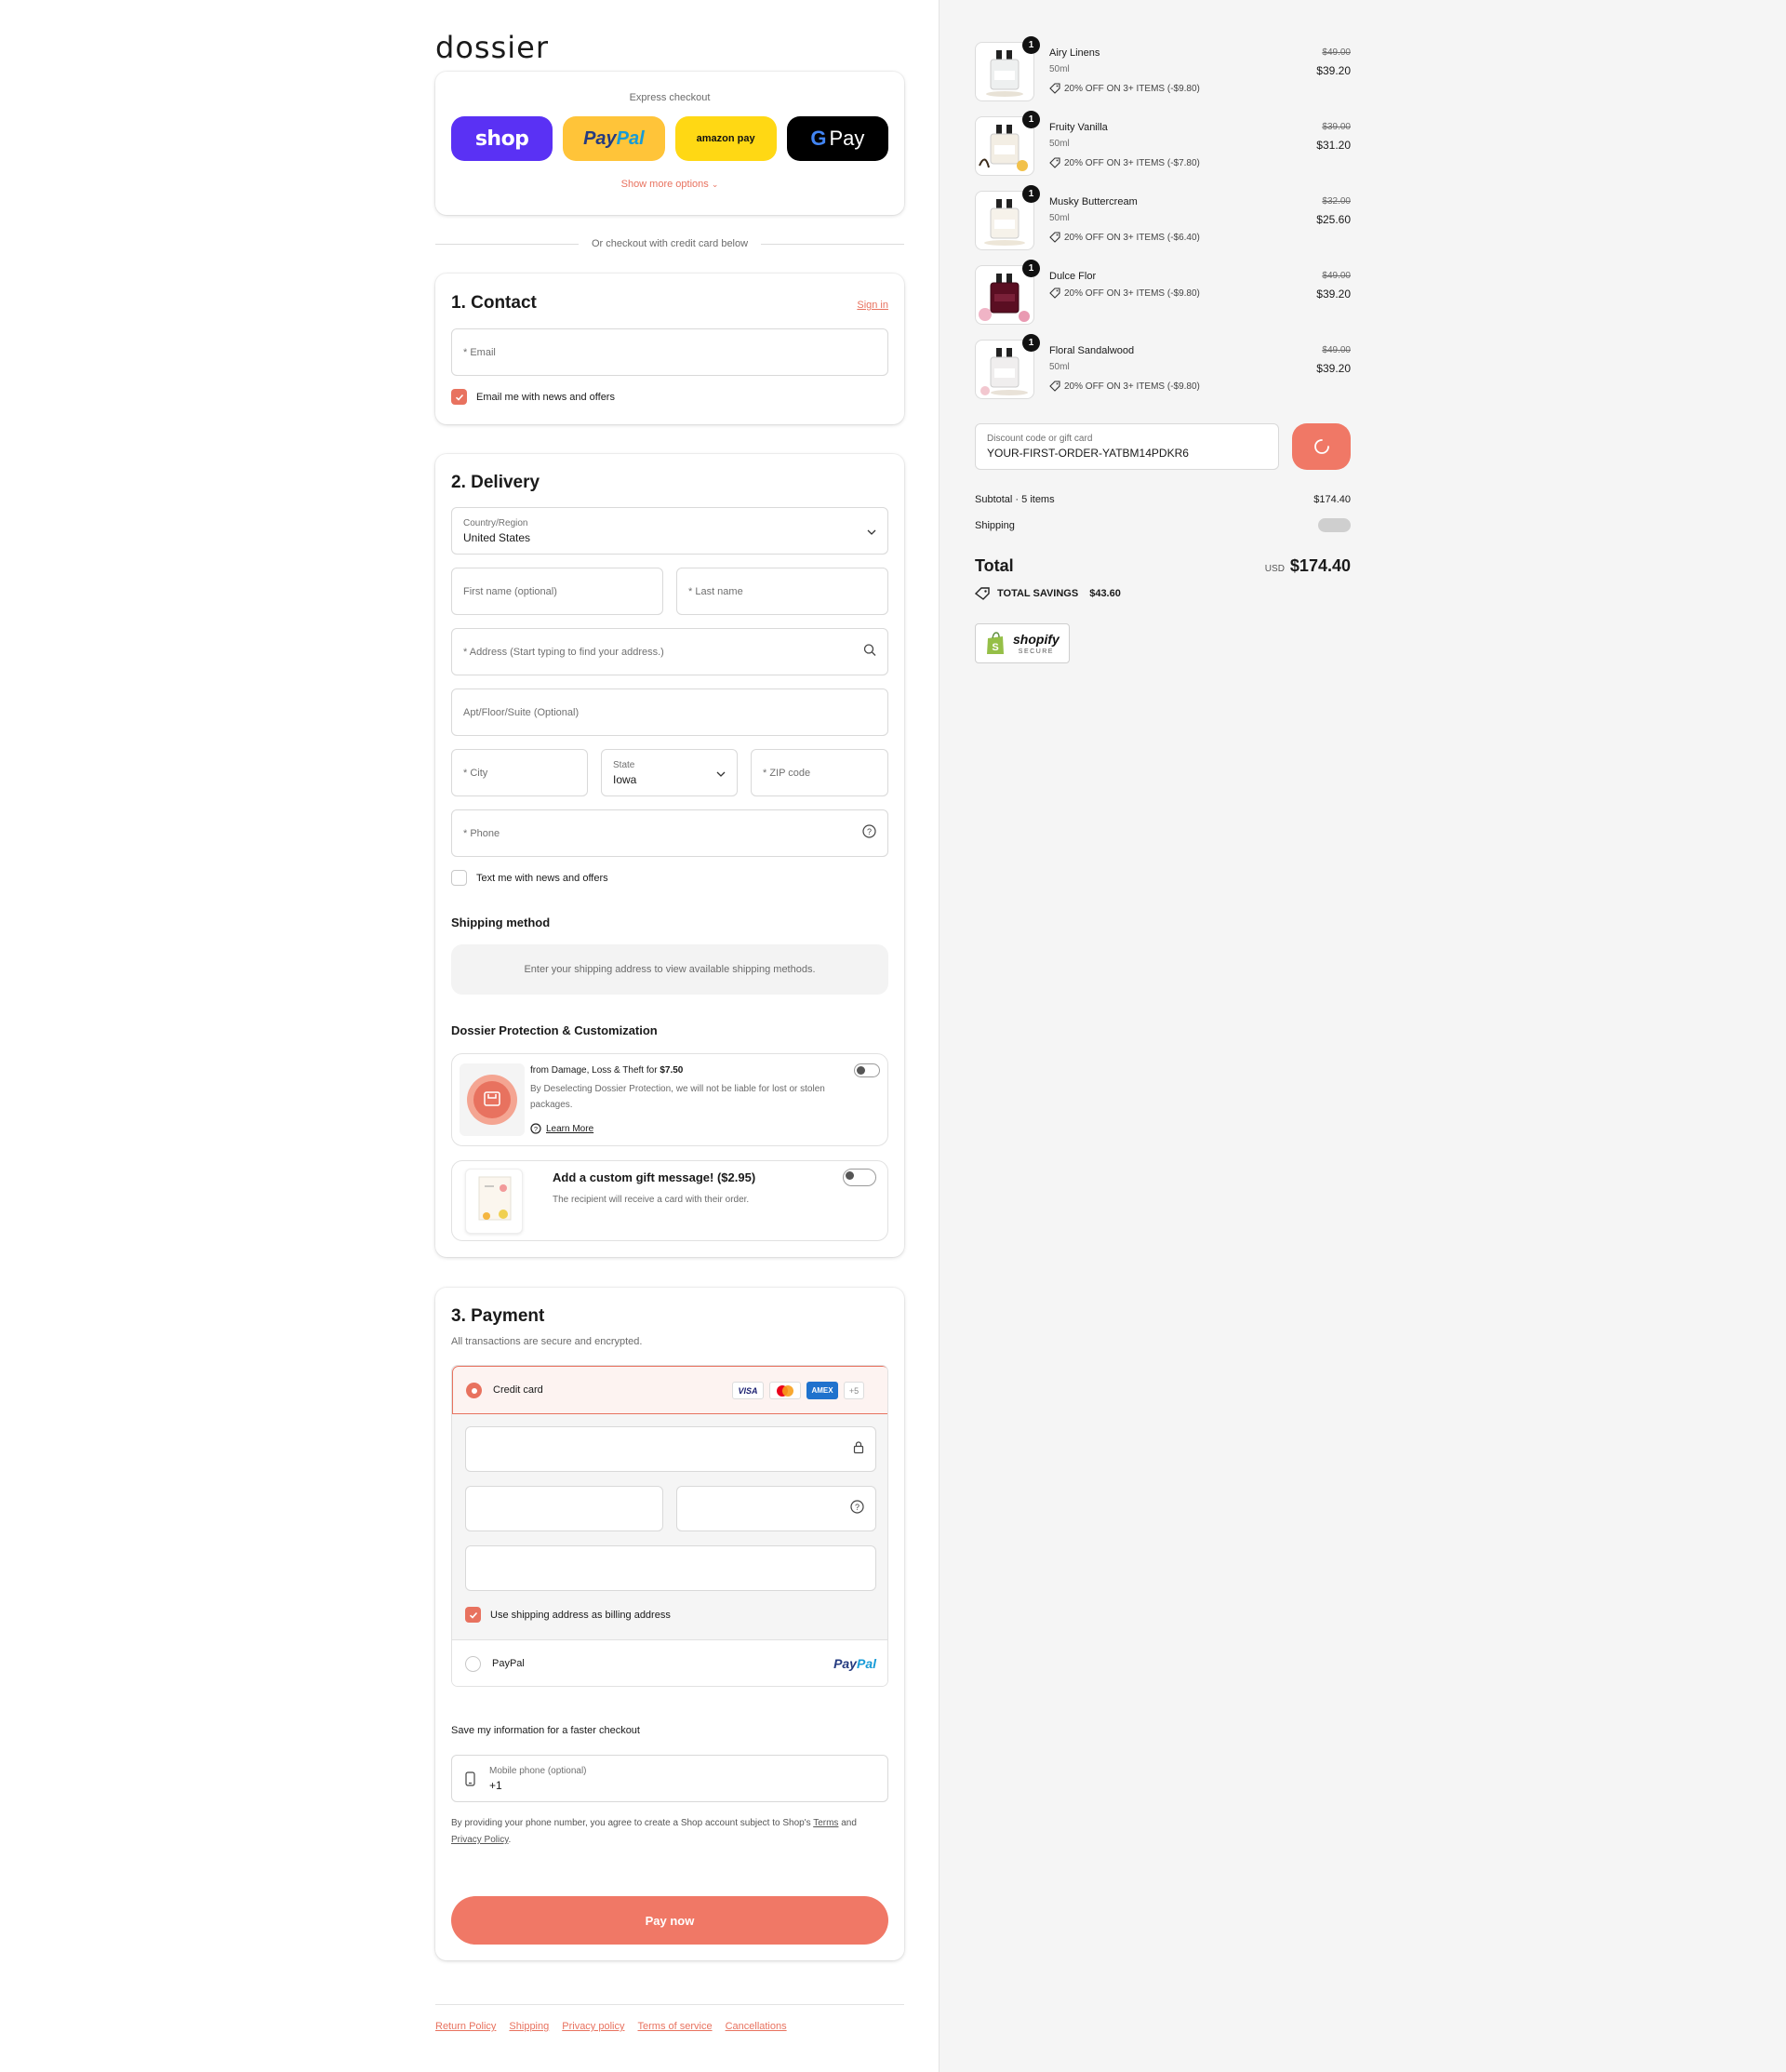 The height and width of the screenshot is (2072, 1786). I want to click on paypal-button: Pay Pal, so click(614, 138).